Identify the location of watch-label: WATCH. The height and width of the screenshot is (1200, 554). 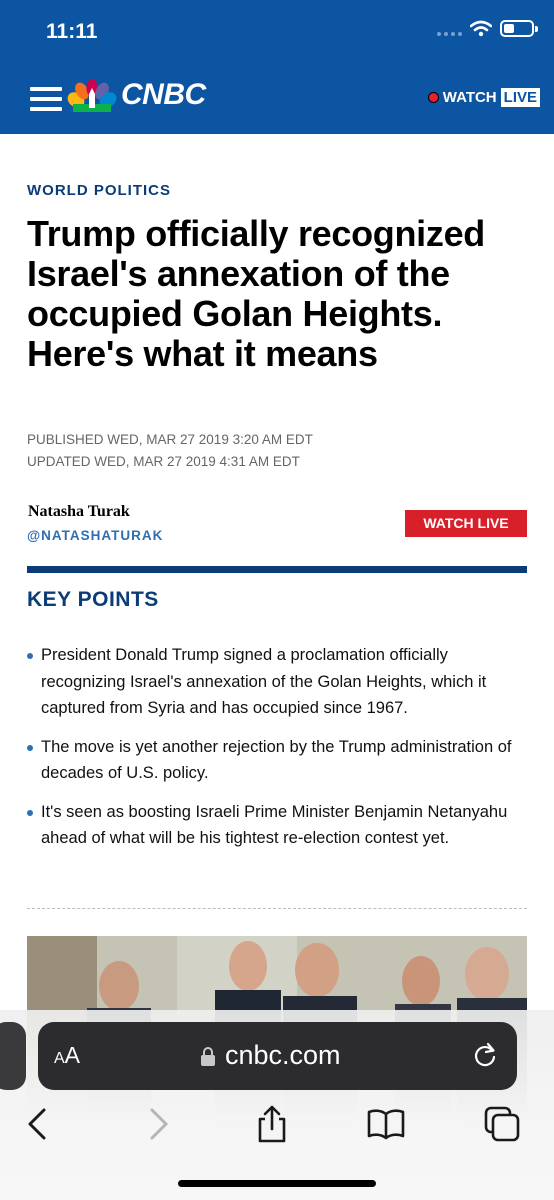
(469, 97).